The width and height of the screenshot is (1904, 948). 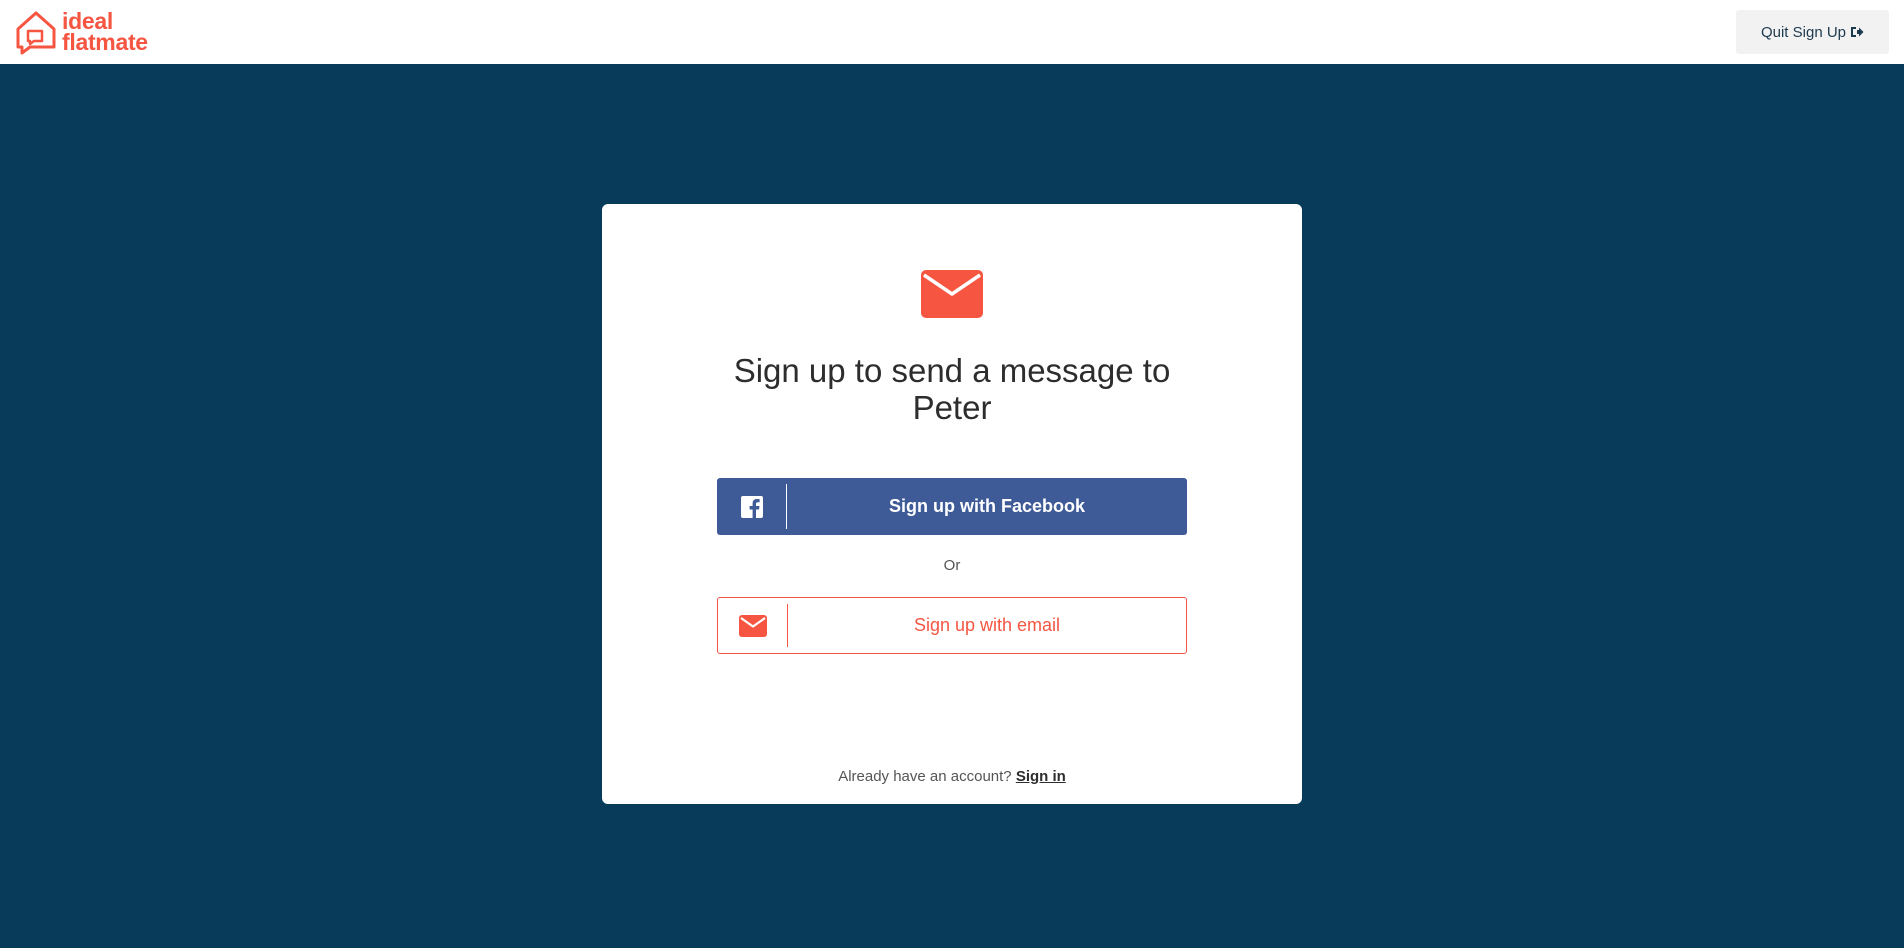 What do you see at coordinates (986, 506) in the screenshot?
I see `signup-facebook-label: Sign up with Facebook` at bounding box center [986, 506].